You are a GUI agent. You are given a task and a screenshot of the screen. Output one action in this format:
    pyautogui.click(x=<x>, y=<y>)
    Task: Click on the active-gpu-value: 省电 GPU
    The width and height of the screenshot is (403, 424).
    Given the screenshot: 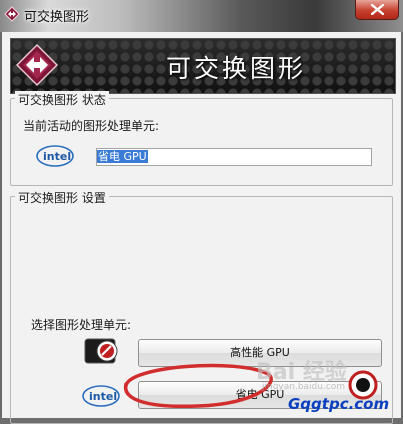 What is the action you would take?
    pyautogui.click(x=122, y=156)
    